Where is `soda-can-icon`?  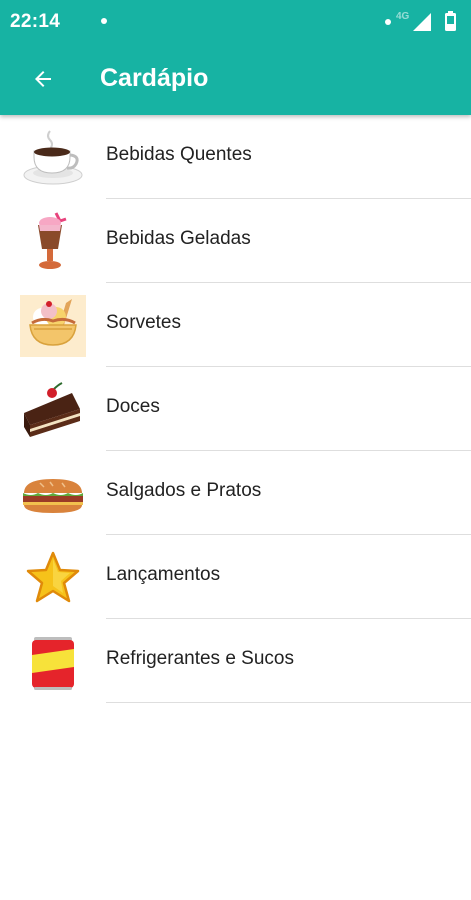 soda-can-icon is located at coordinates (53, 662).